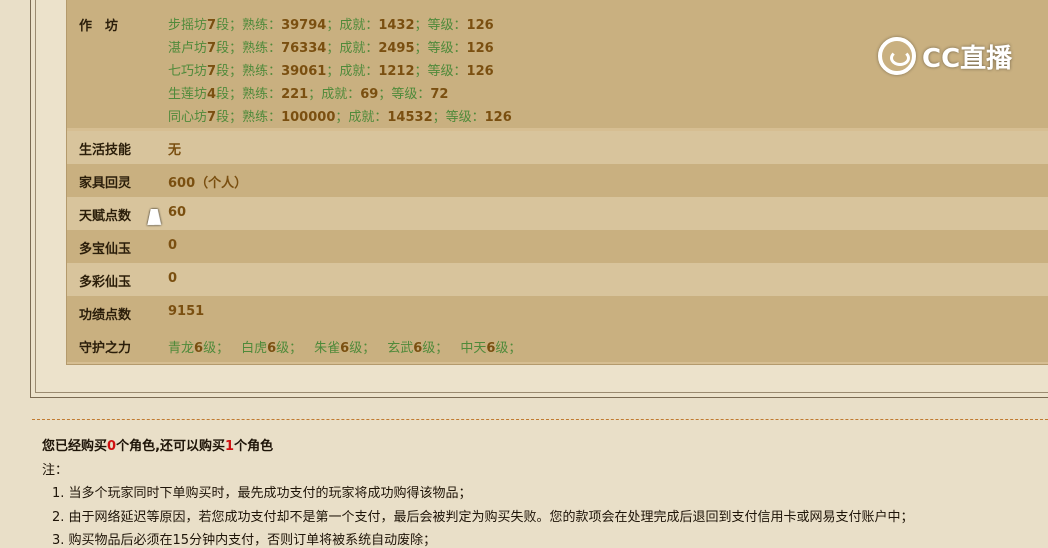 This screenshot has width=1048, height=548. What do you see at coordinates (897, 56) in the screenshot?
I see `cc-live-logo-icon` at bounding box center [897, 56].